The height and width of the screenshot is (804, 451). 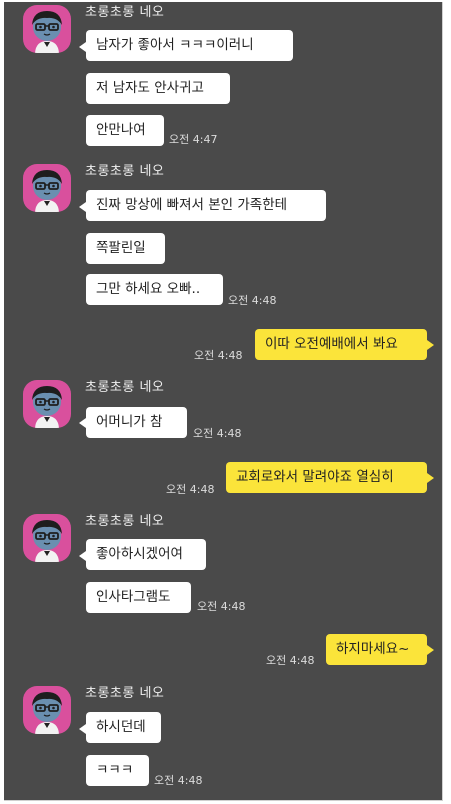 What do you see at coordinates (206, 205) in the screenshot?
I see `message-bubble: 진짜 망상에 빠져서 본인 가족한테` at bounding box center [206, 205].